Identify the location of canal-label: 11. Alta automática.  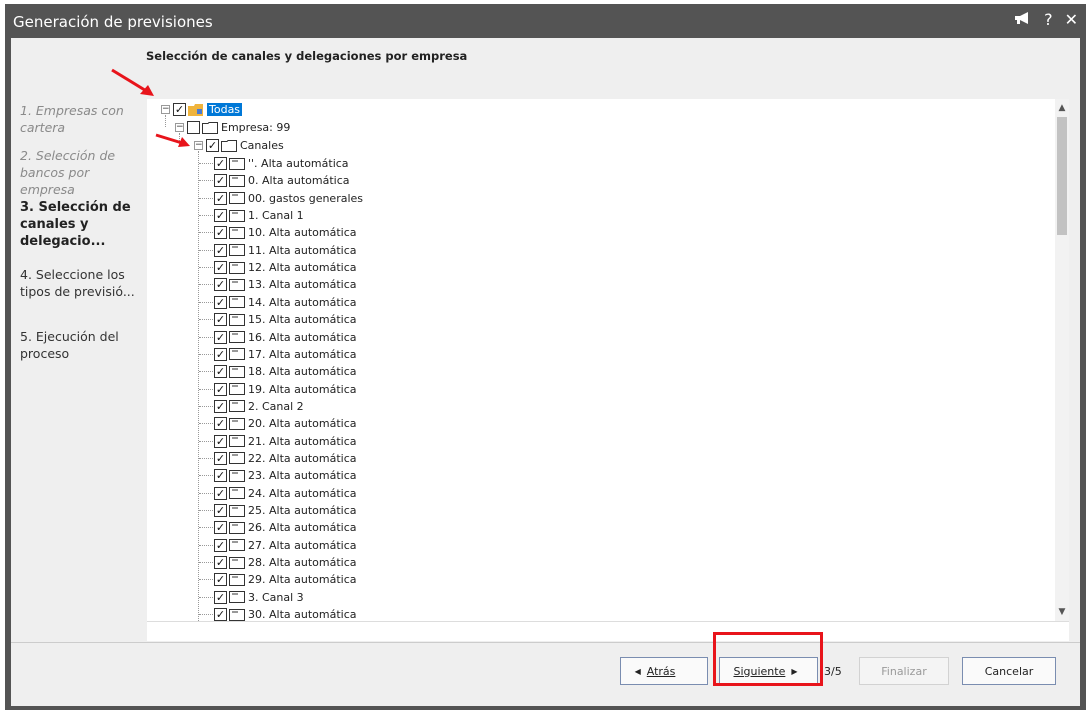
(302, 250).